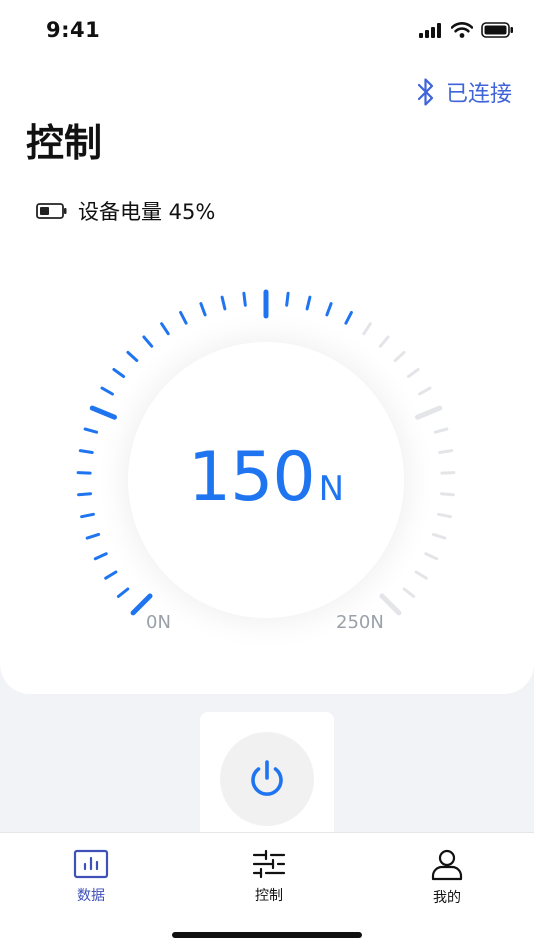  Describe the element at coordinates (425, 92) in the screenshot. I see `bluetooth-icon` at that location.